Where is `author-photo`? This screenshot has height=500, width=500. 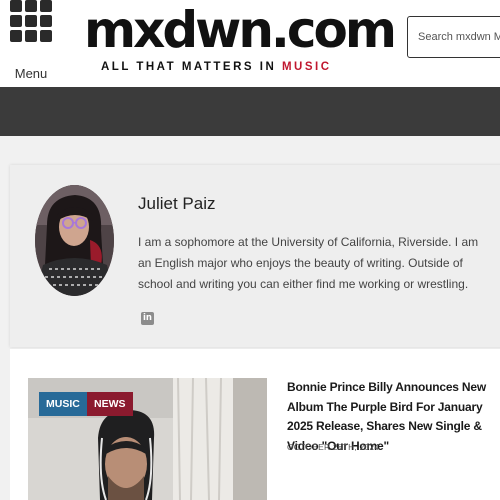 author-photo is located at coordinates (74, 240).